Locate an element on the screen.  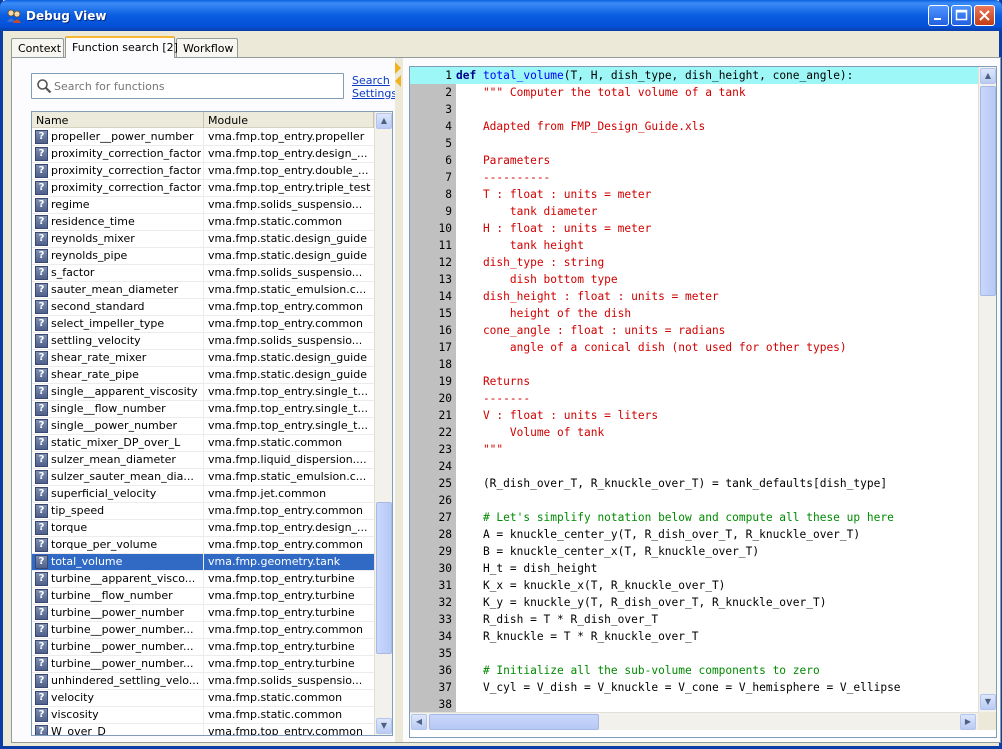
code-line: 35 is located at coordinates (694, 653).